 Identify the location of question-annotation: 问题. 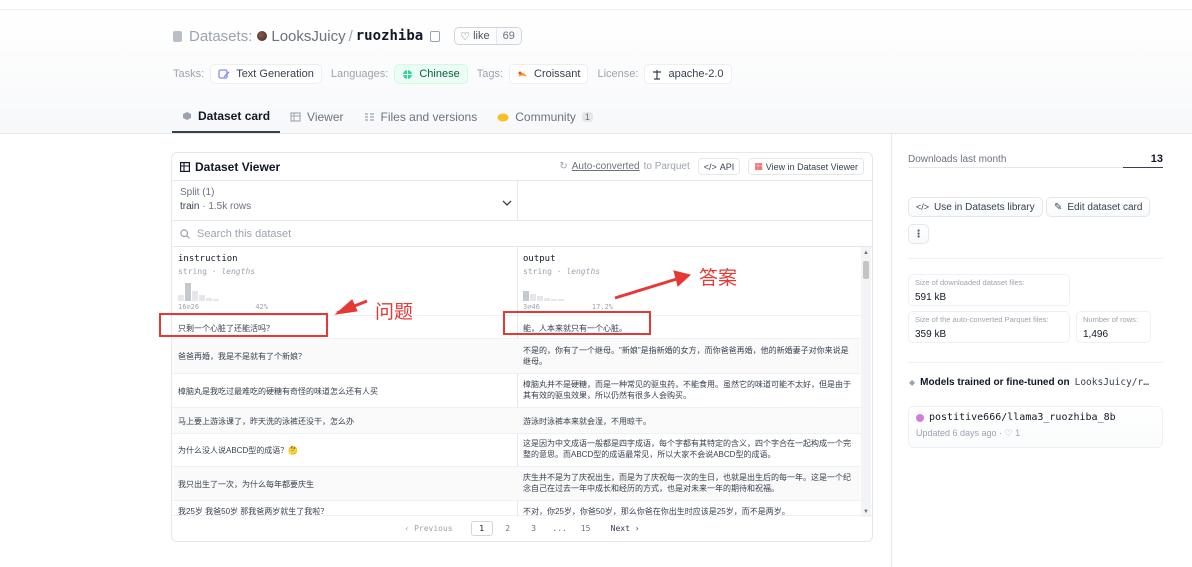
(394, 312).